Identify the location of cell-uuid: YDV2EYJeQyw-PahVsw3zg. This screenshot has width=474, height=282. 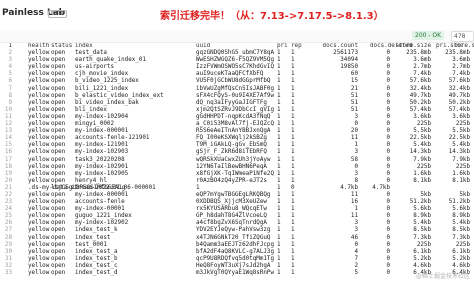
(233, 230).